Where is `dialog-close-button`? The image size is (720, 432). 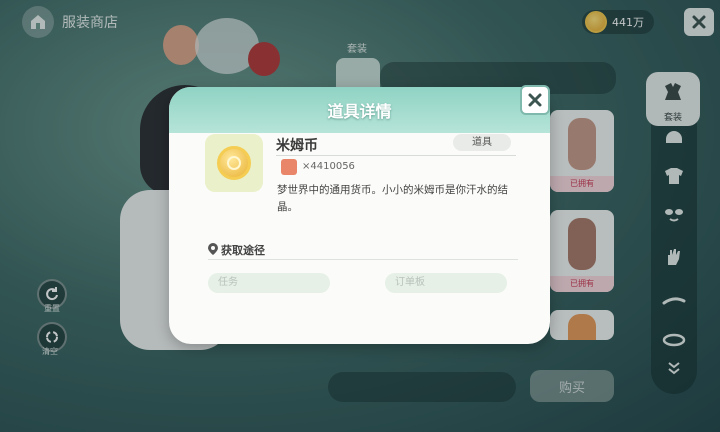
dialog-close-button is located at coordinates (535, 100).